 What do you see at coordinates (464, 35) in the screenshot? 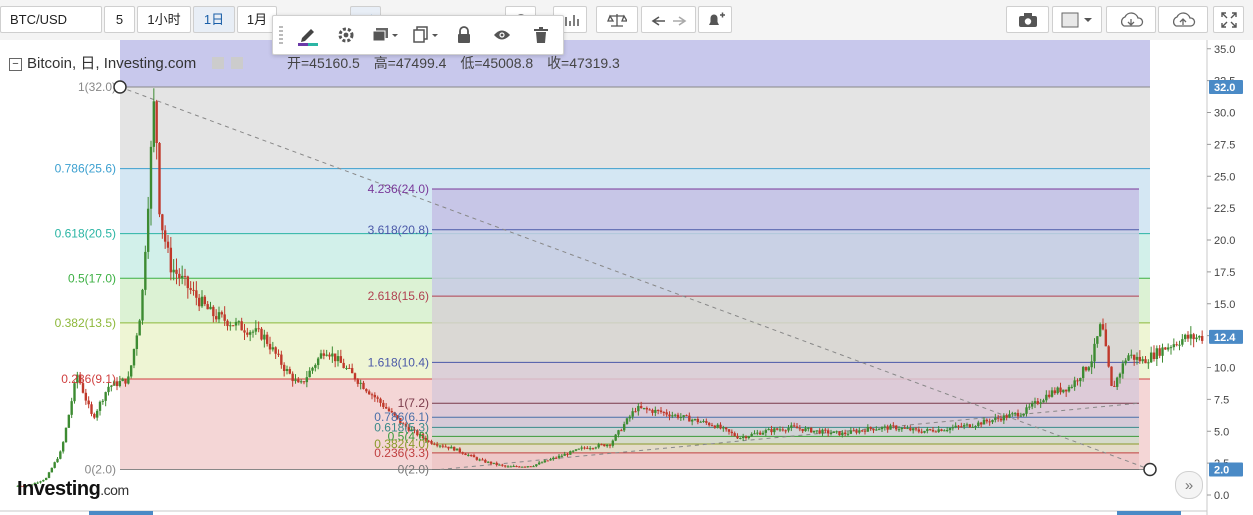
I see `lock-button` at bounding box center [464, 35].